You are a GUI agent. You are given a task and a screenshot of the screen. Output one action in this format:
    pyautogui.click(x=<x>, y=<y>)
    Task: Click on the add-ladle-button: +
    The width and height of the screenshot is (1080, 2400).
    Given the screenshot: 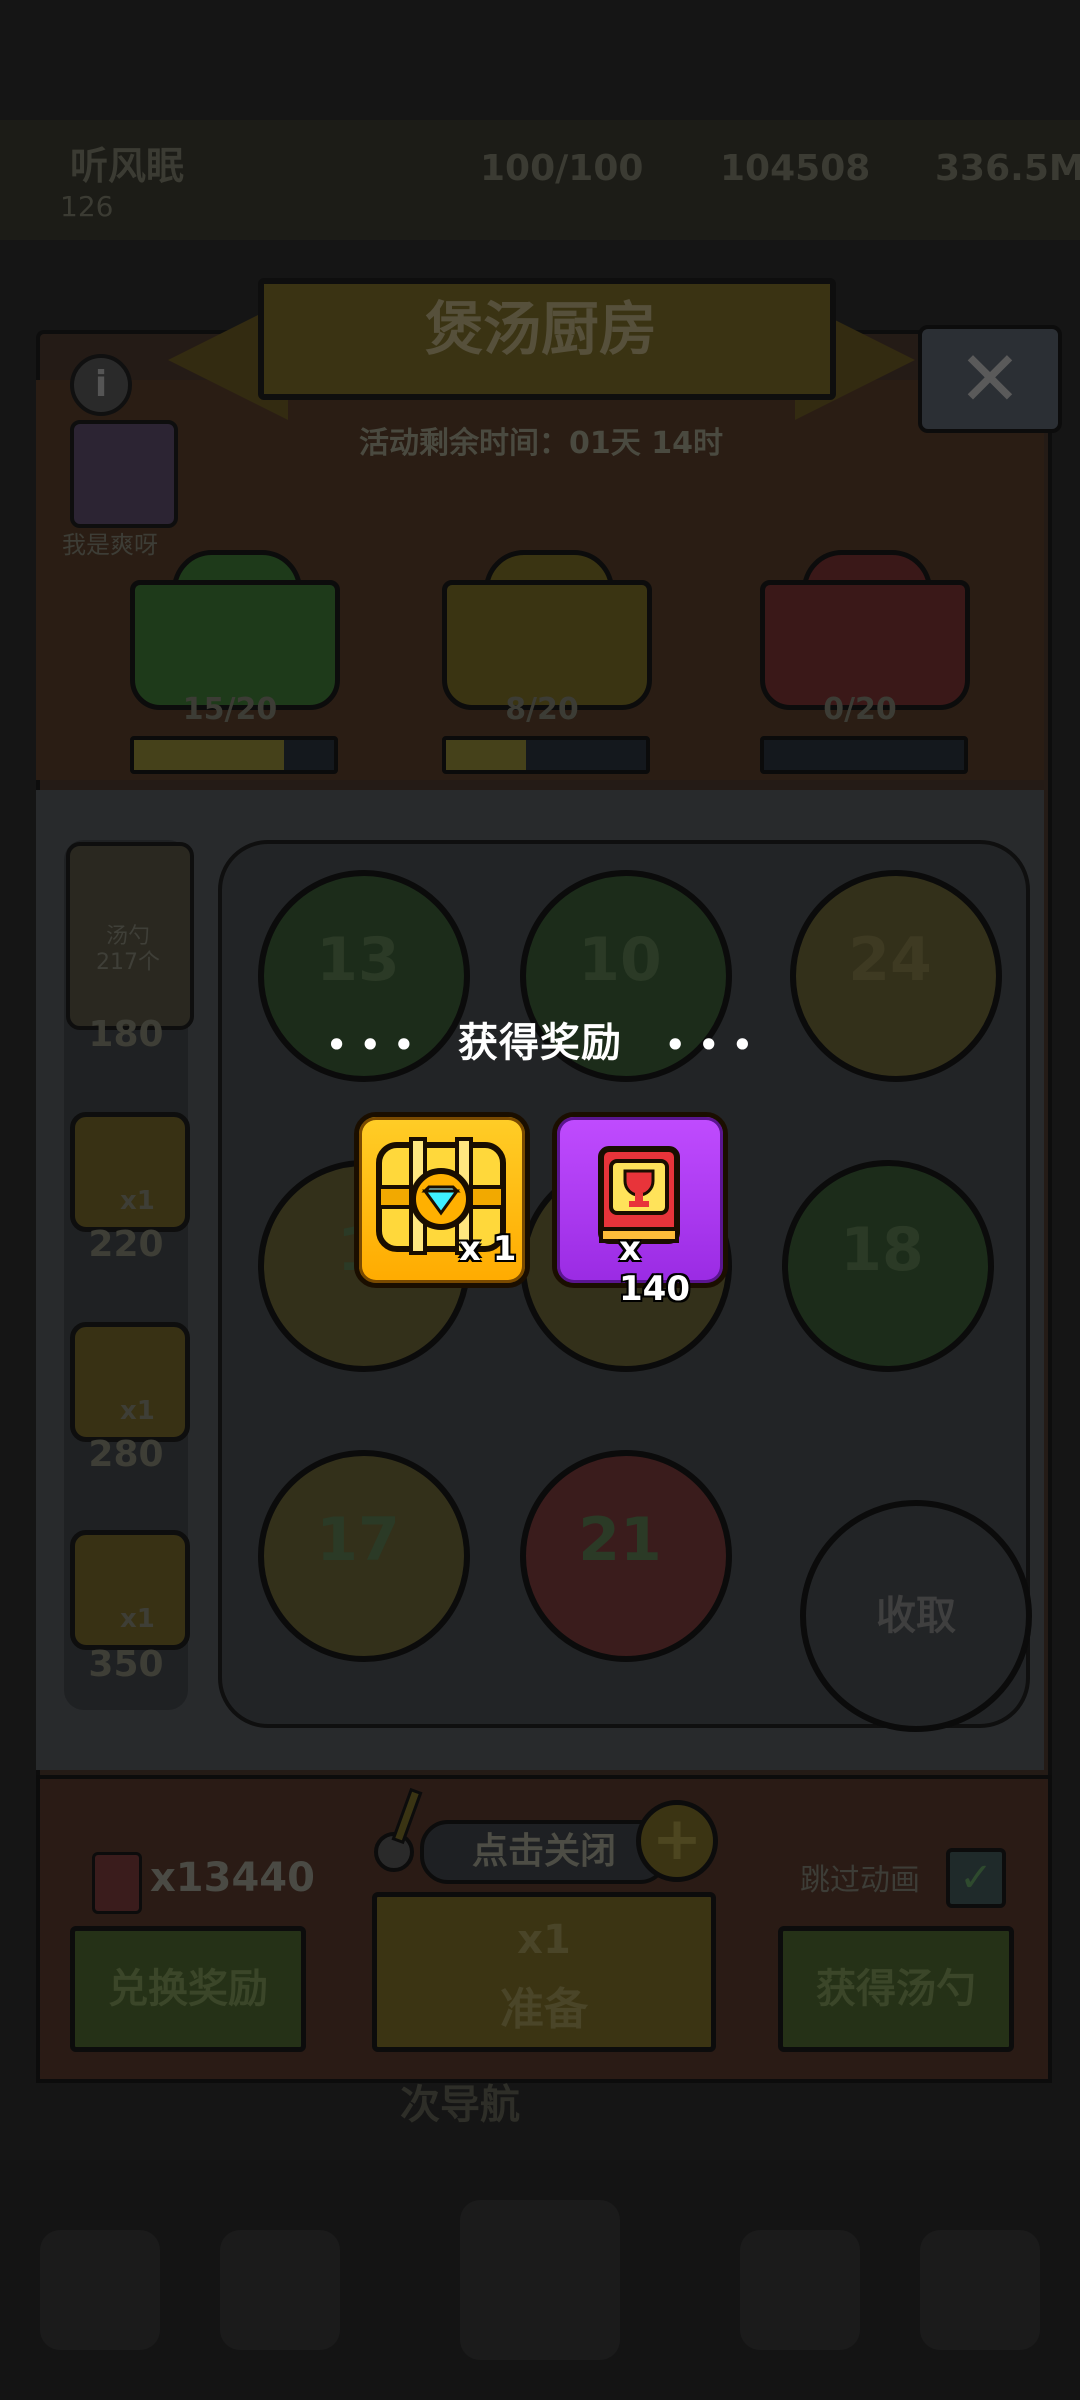 What is the action you would take?
    pyautogui.click(x=677, y=1841)
    